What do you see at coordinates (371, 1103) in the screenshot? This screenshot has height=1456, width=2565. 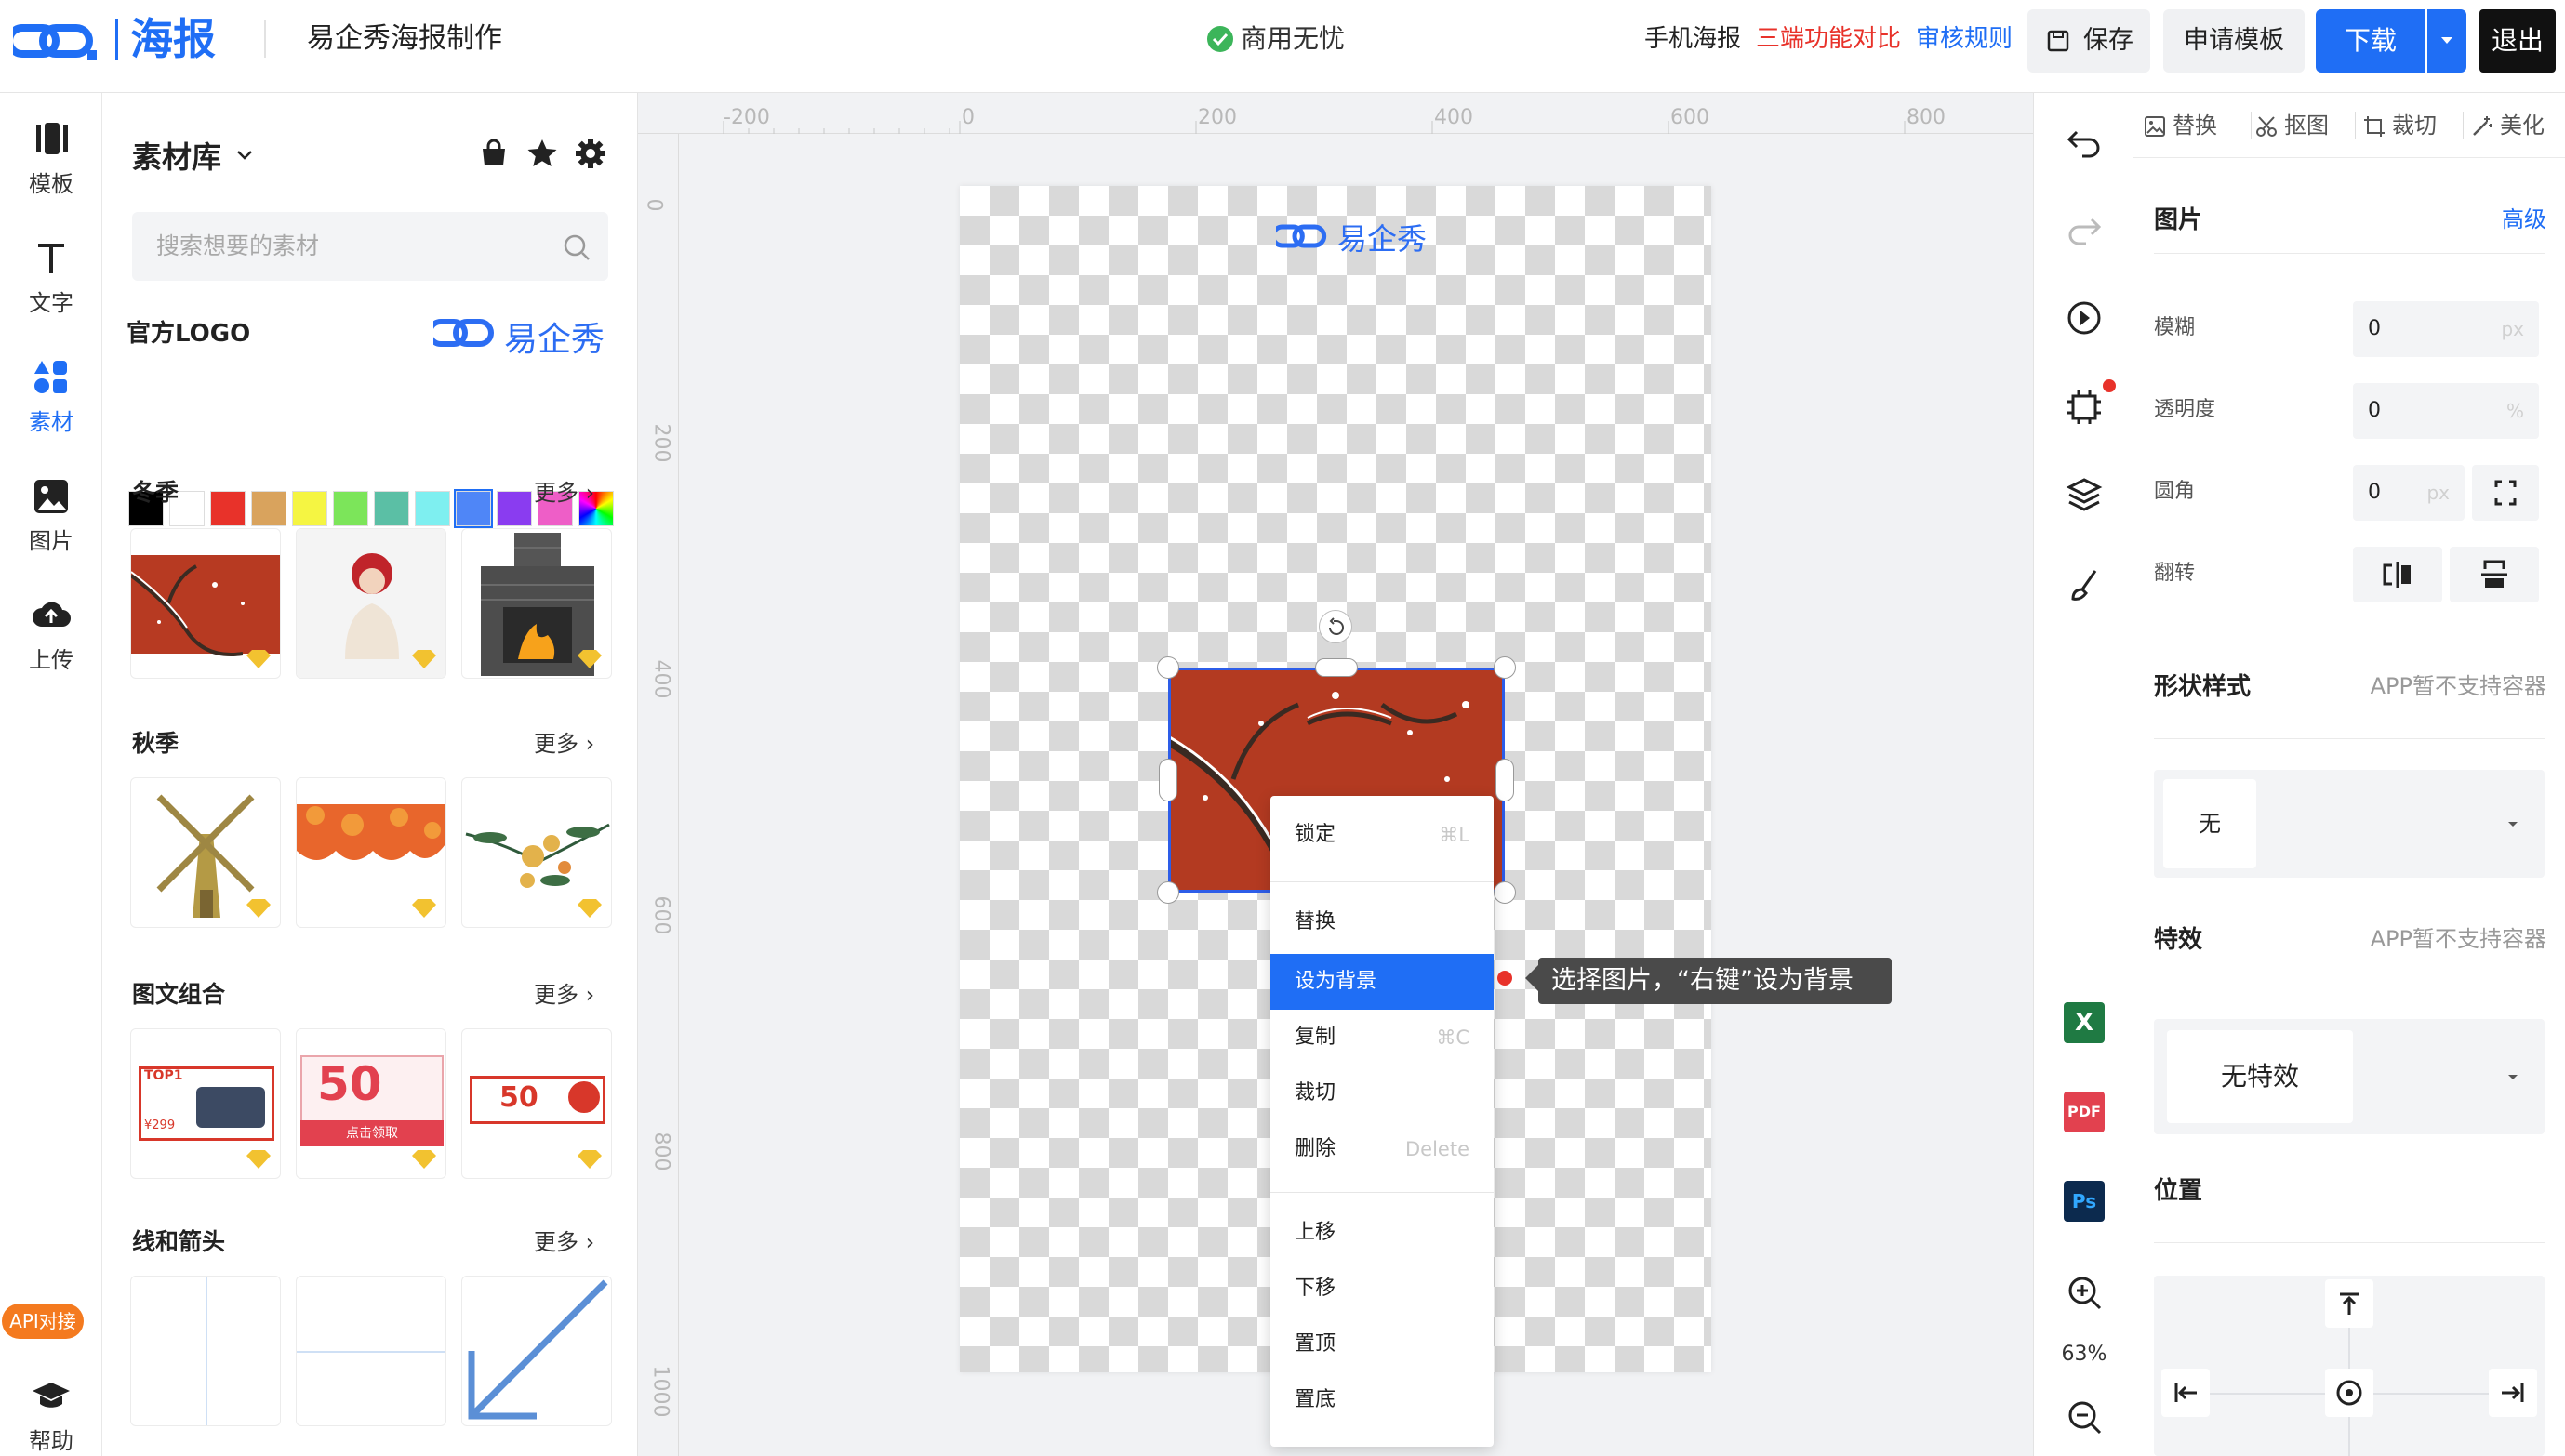 I see `material-thumb: 50 点击领取` at bounding box center [371, 1103].